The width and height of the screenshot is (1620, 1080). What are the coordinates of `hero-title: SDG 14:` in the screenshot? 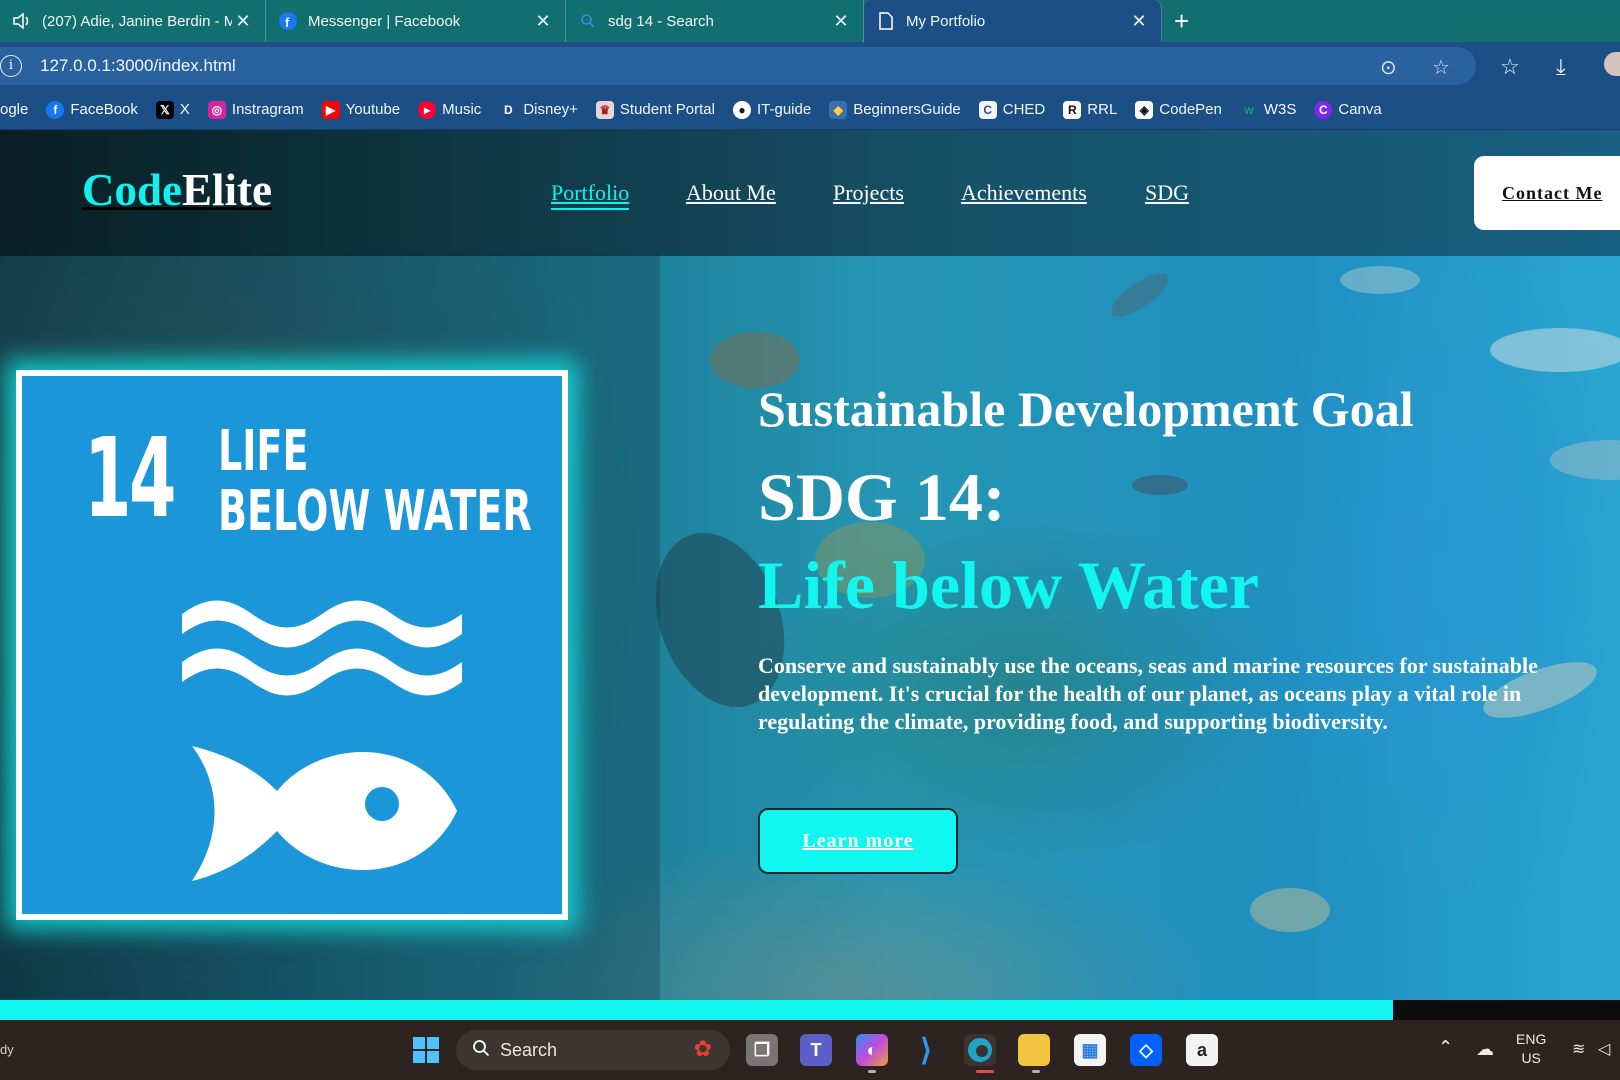 It's located at (882, 497).